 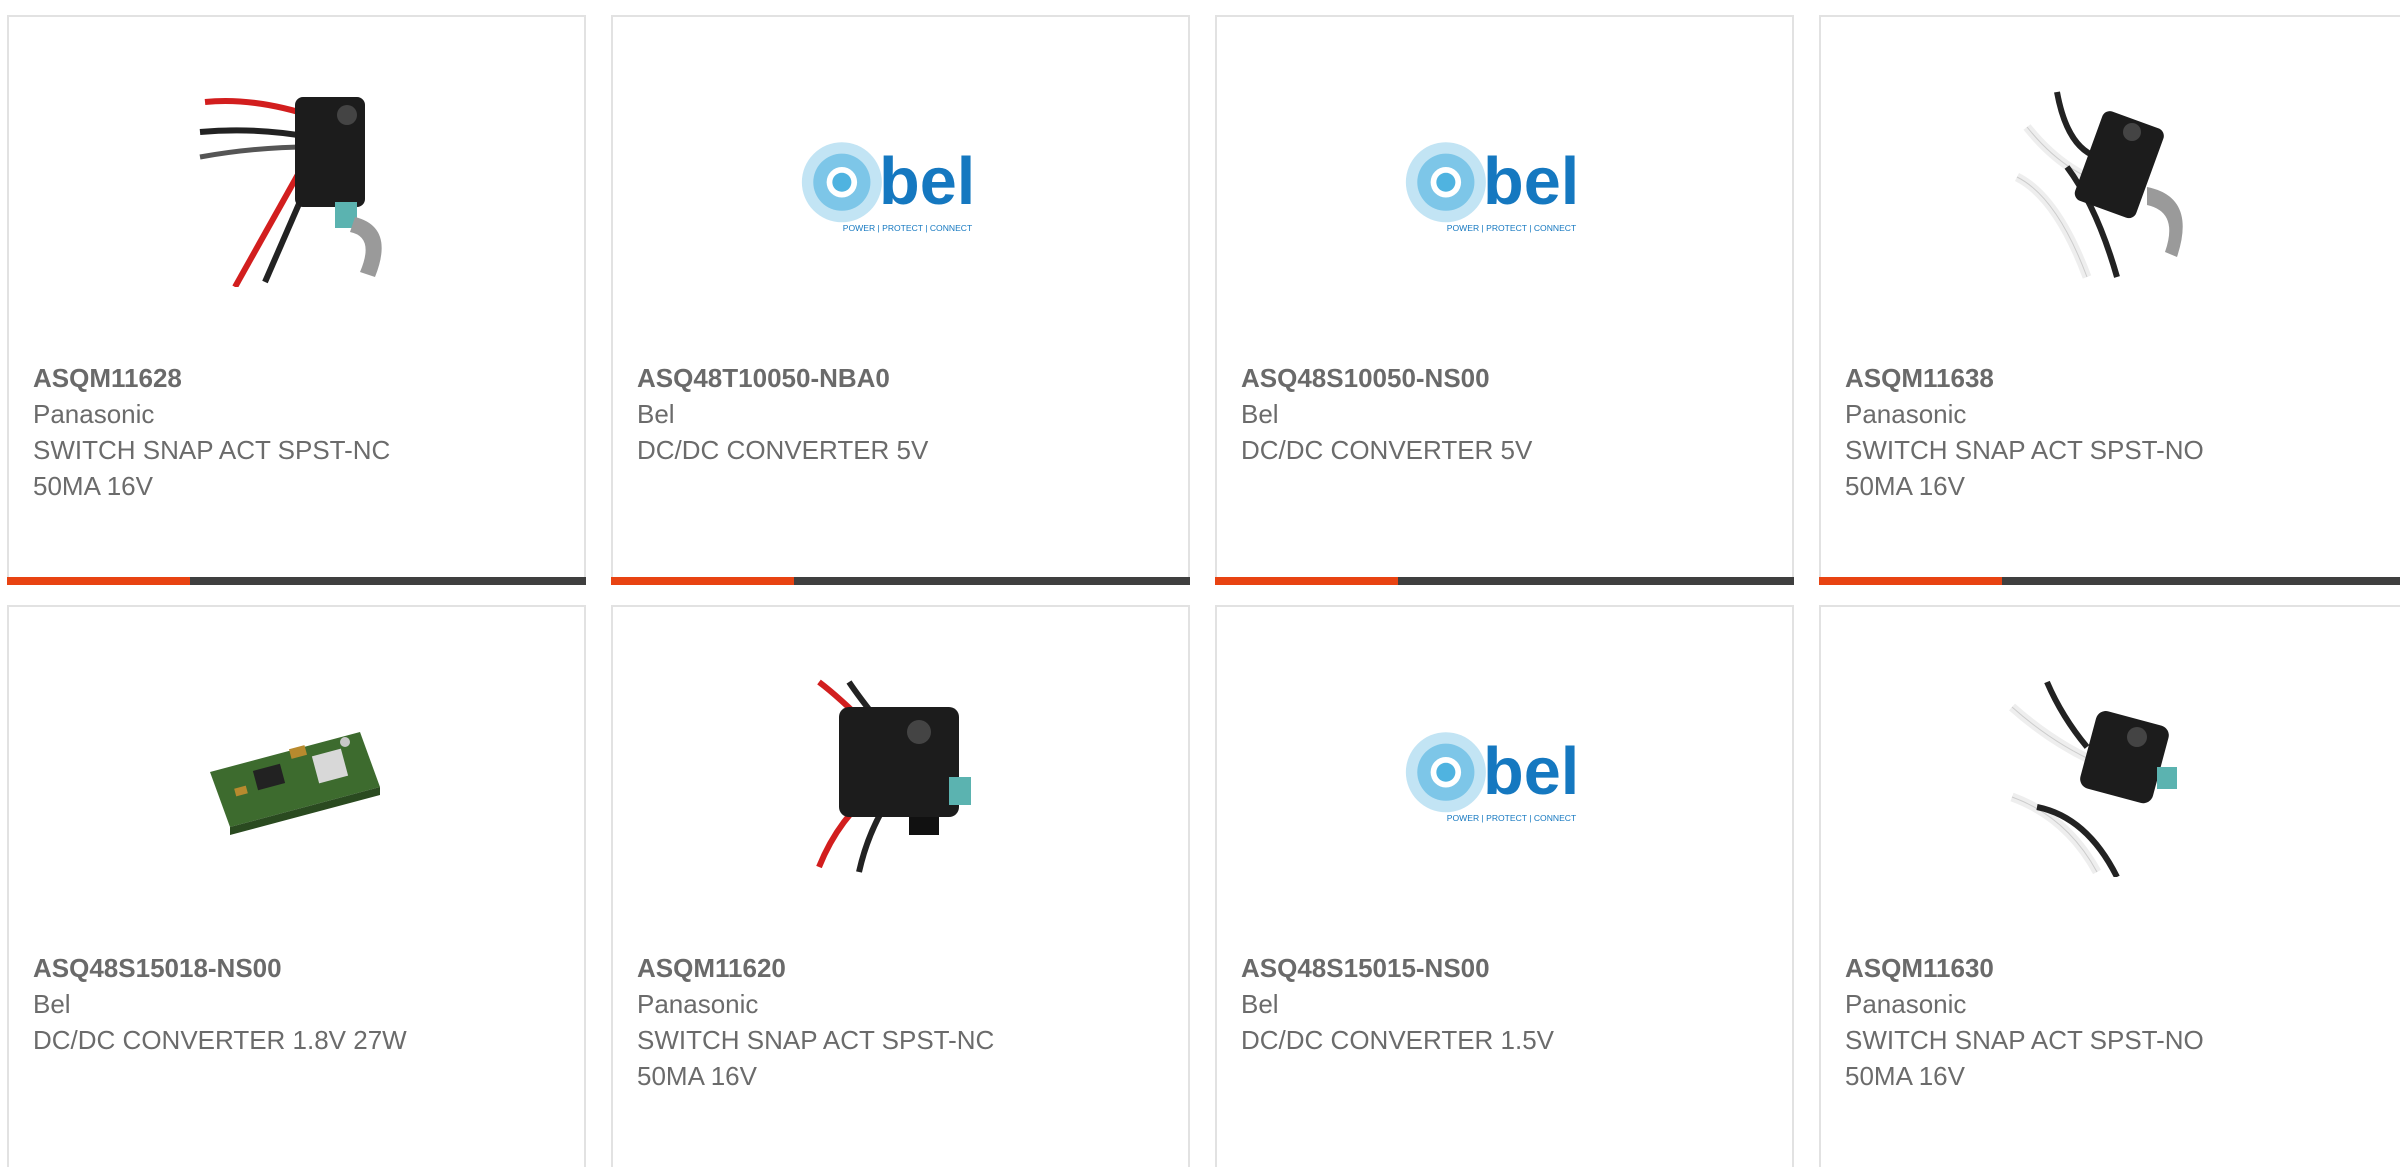 I want to click on part-number: ASQ48S15015-NS00, so click(x=1501, y=968).